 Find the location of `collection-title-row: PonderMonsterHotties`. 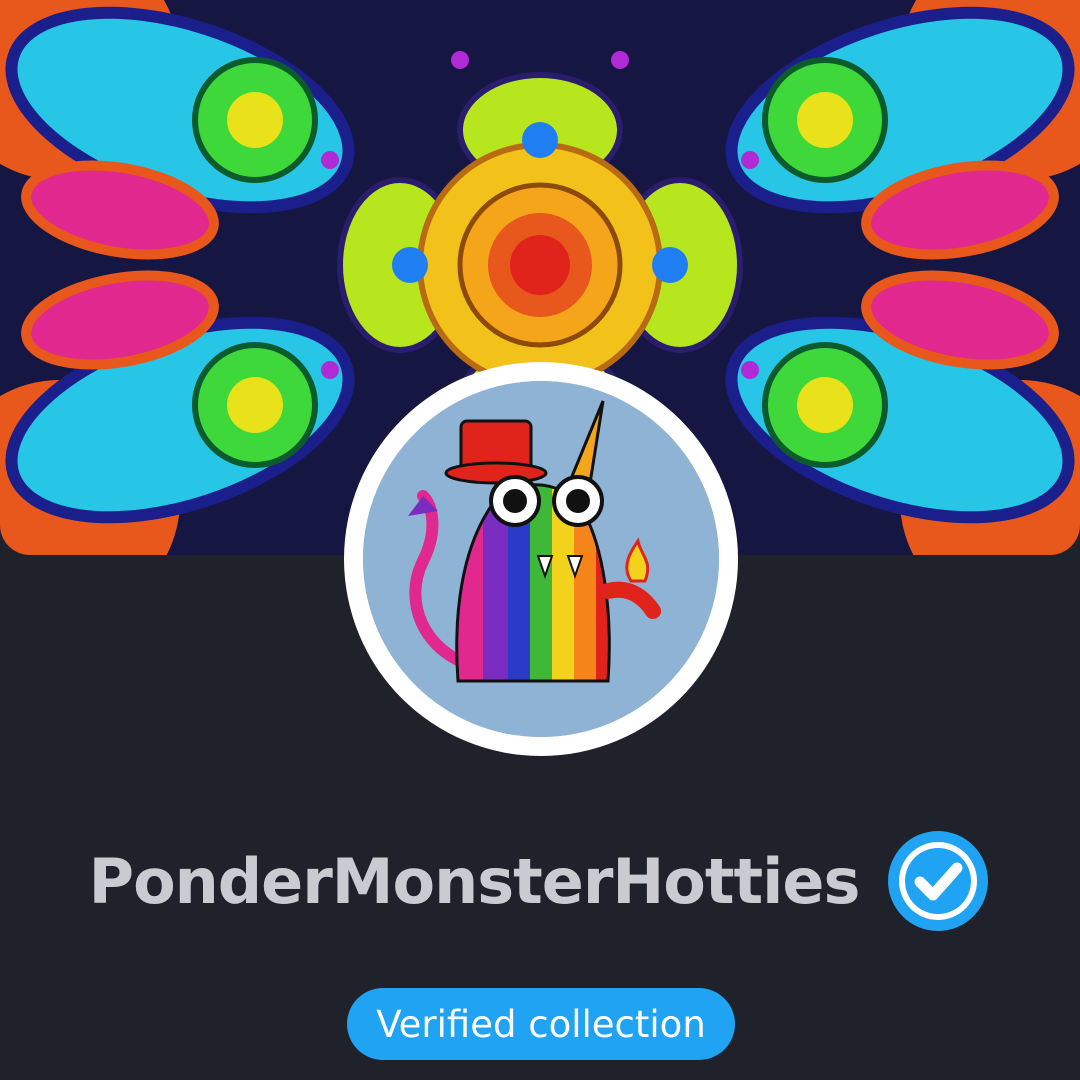

collection-title-row: PonderMonsterHotties is located at coordinates (540, 881).